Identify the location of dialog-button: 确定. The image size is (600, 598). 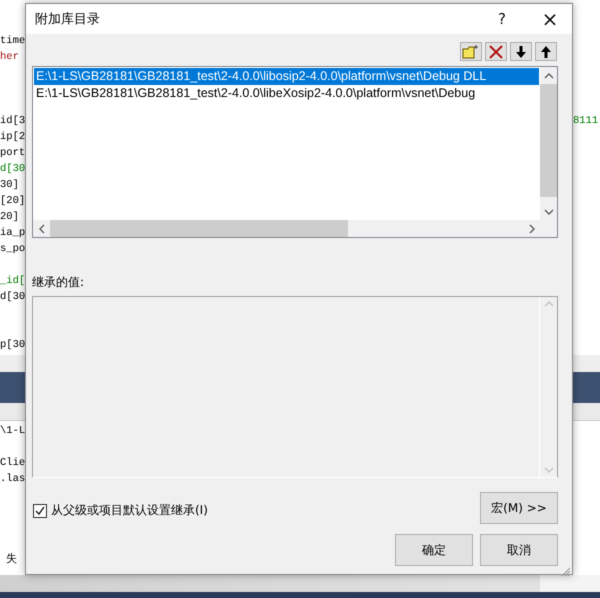
(434, 550).